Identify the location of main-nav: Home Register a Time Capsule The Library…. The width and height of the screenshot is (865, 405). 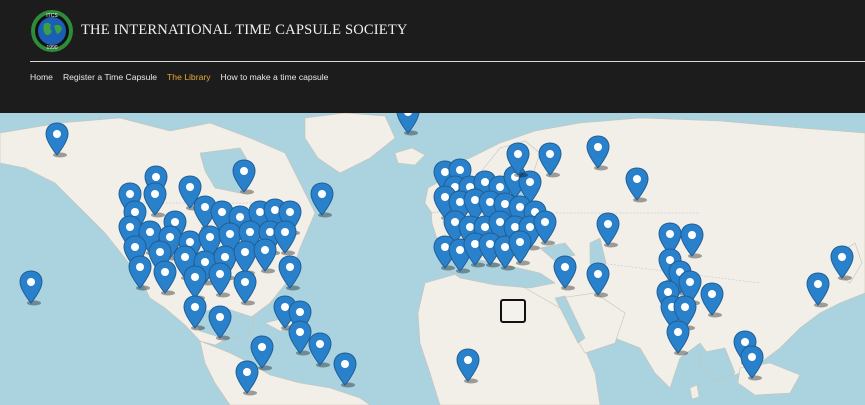
(179, 77).